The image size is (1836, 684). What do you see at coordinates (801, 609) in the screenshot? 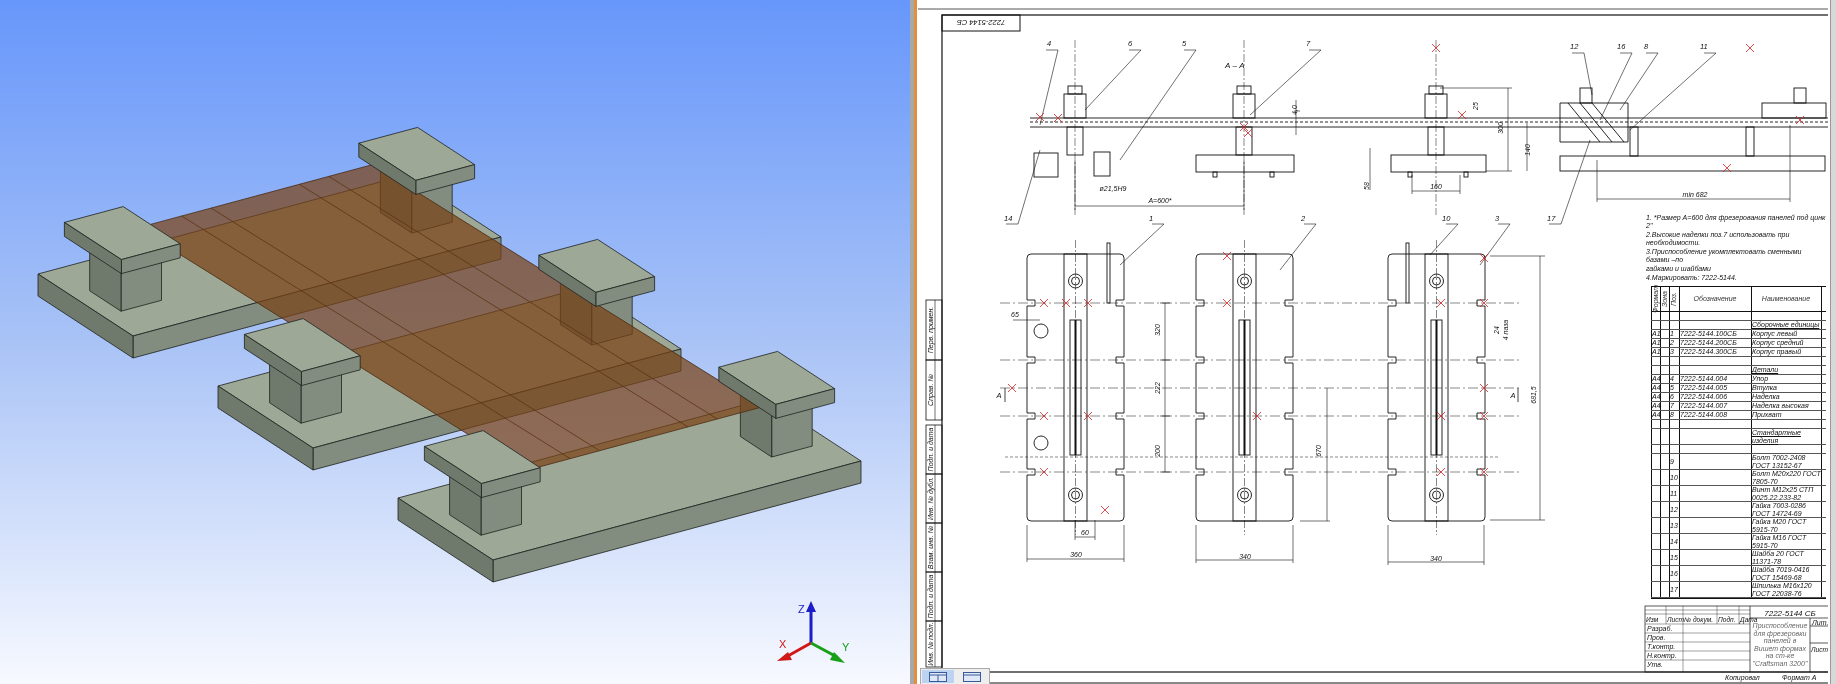
I see `axis-label: Z` at bounding box center [801, 609].